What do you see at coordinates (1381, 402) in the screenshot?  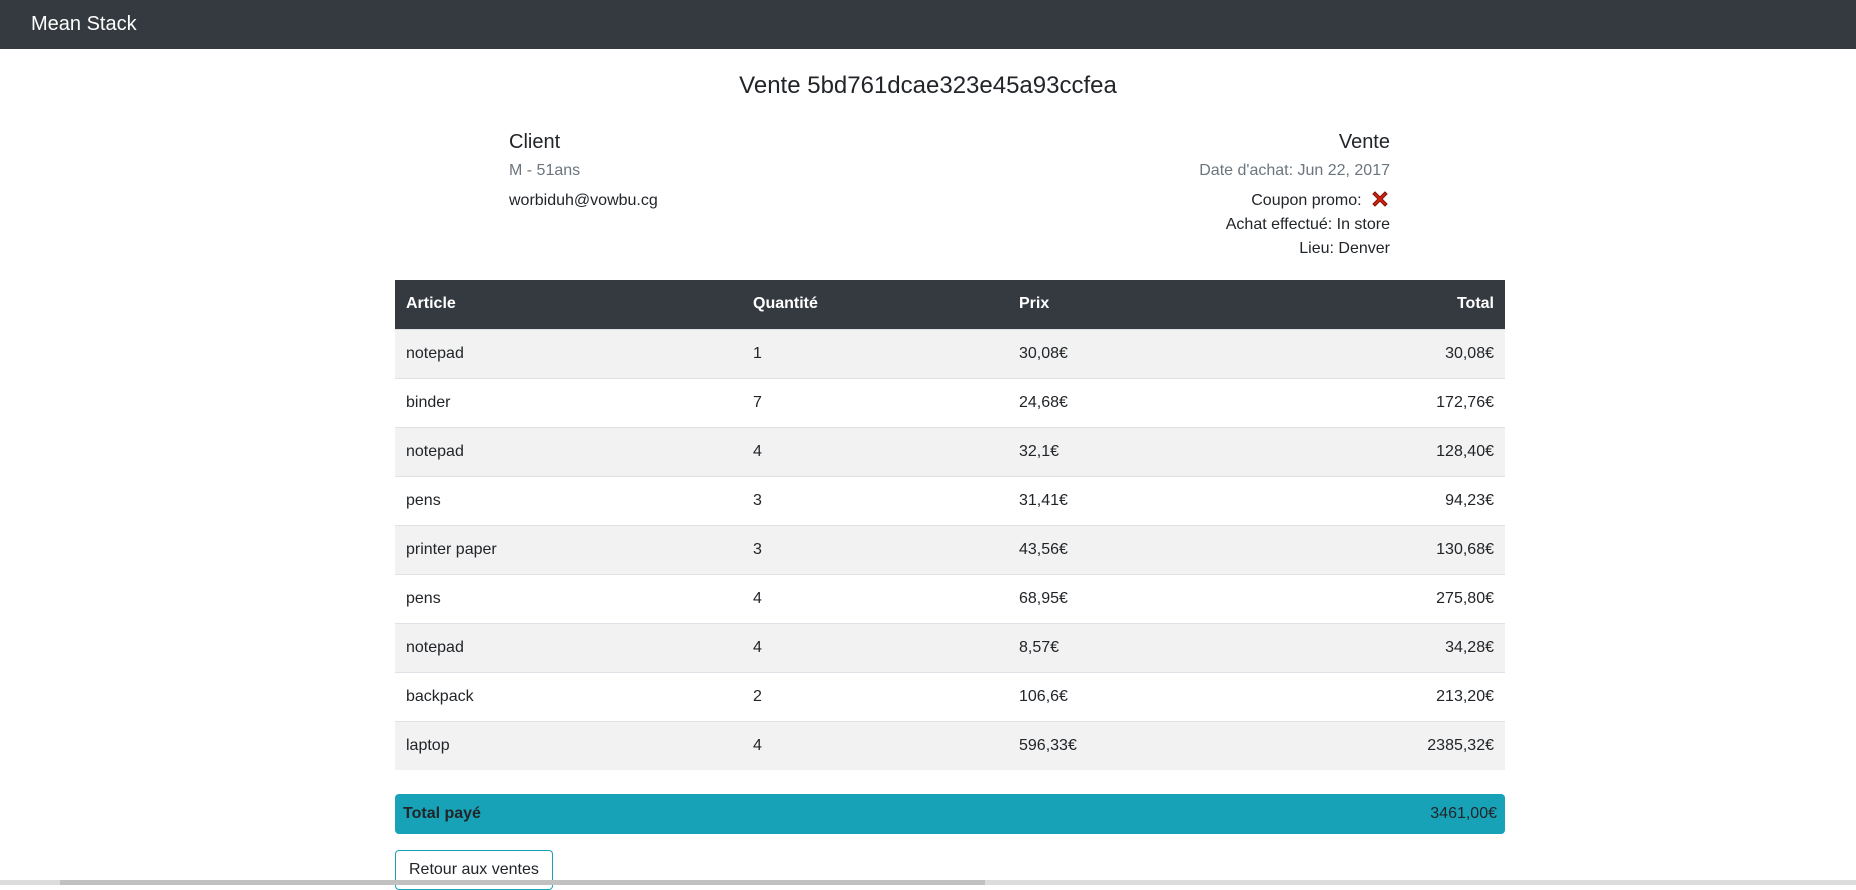 I see `cell-total: 172,76€` at bounding box center [1381, 402].